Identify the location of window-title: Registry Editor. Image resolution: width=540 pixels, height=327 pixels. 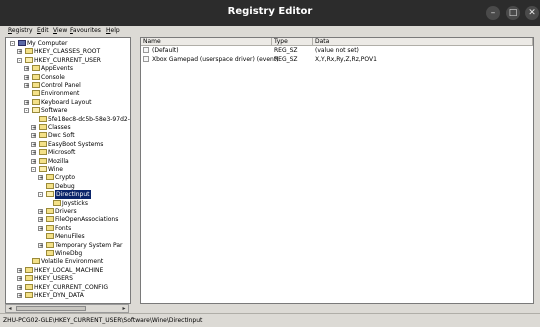
(270, 11).